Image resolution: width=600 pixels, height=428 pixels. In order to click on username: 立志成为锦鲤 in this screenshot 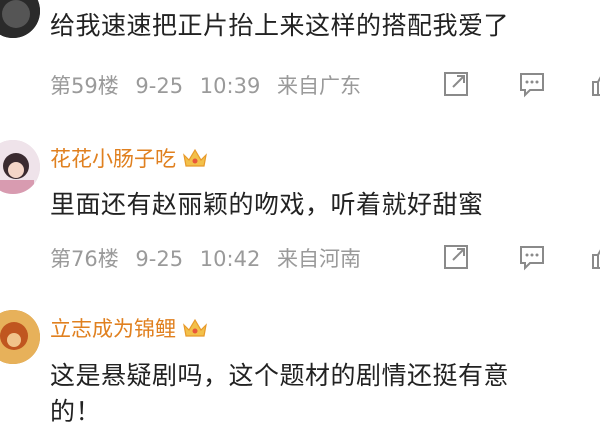, I will do `click(129, 328)`.